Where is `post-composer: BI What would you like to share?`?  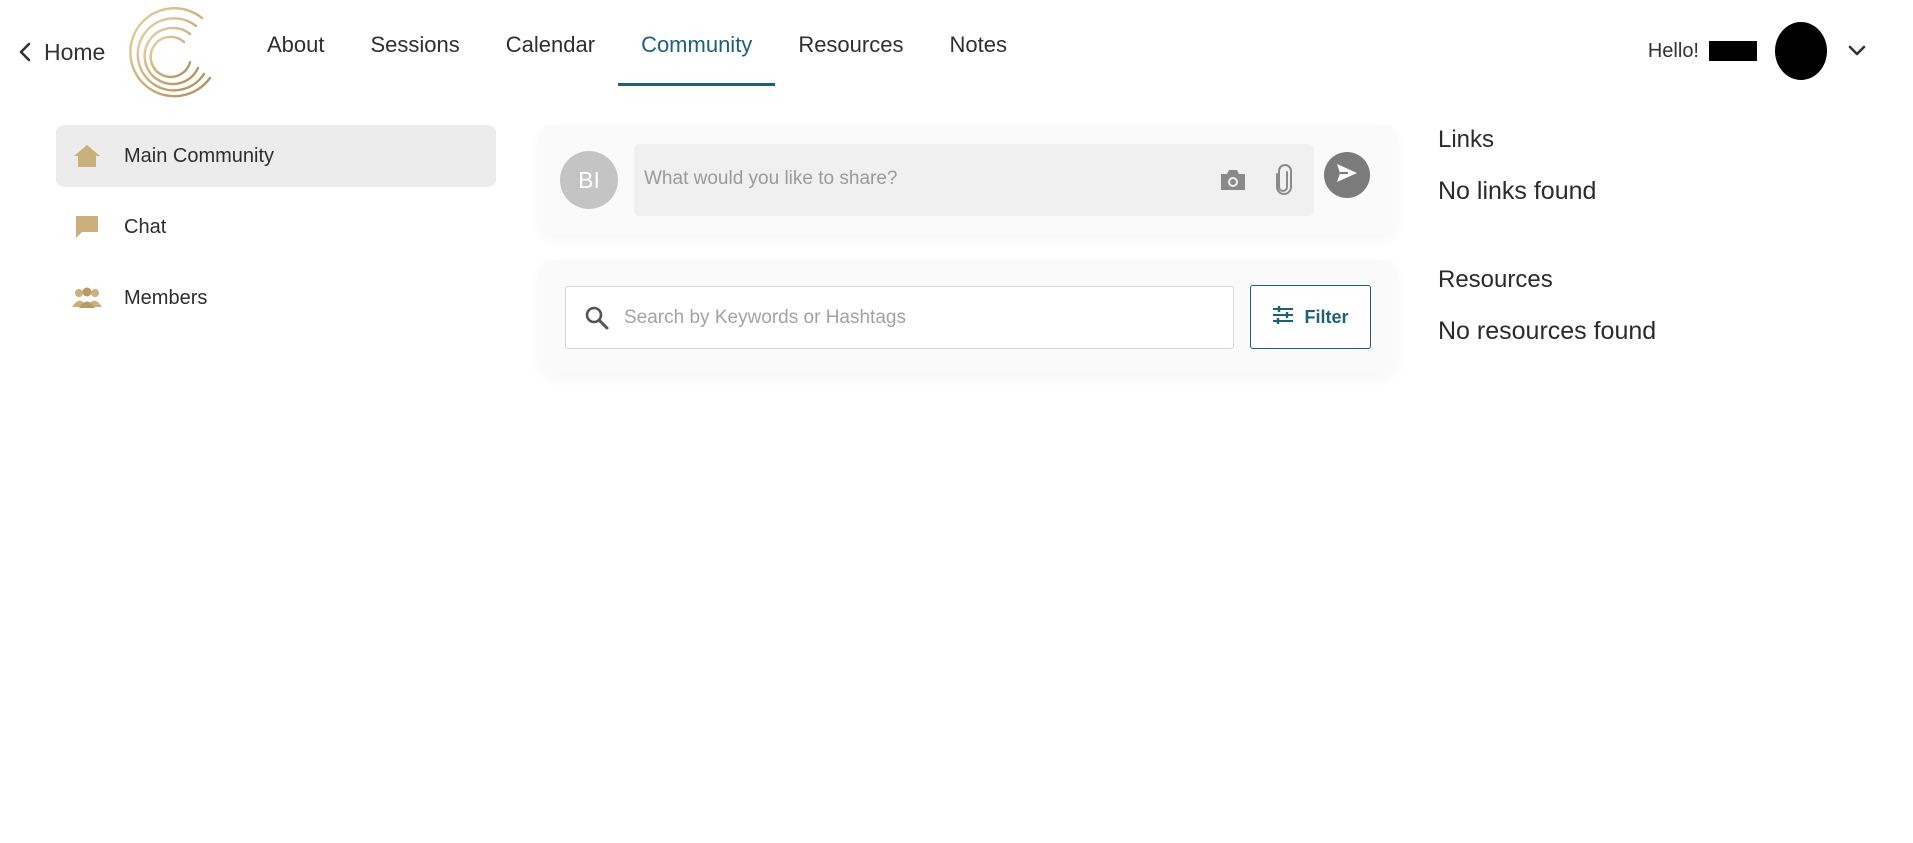
post-composer: BI What would you like to share? is located at coordinates (968, 180).